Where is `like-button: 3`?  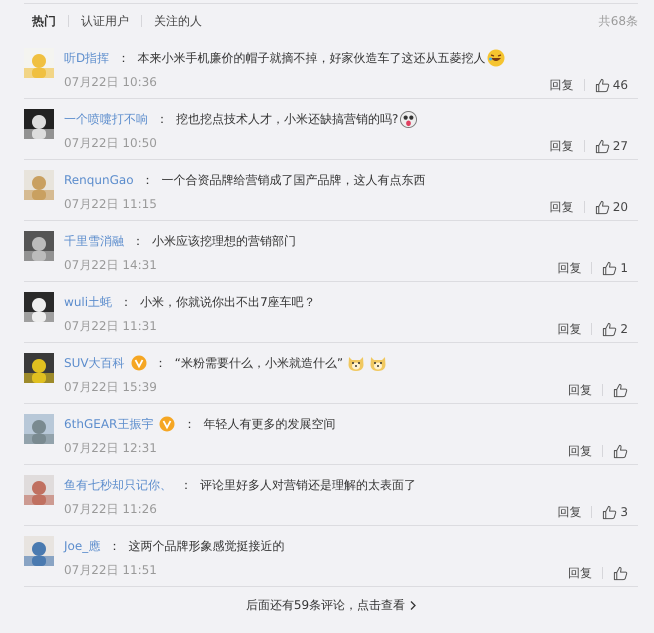 like-button: 3 is located at coordinates (615, 512).